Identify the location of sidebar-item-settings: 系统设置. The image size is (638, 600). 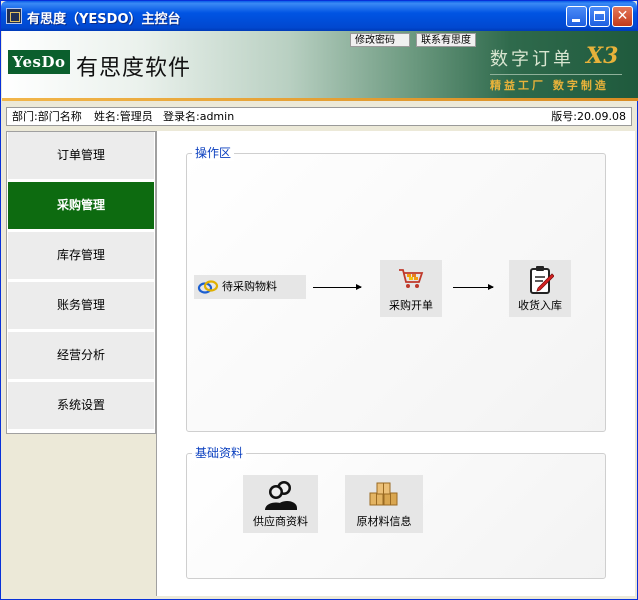
(81, 406).